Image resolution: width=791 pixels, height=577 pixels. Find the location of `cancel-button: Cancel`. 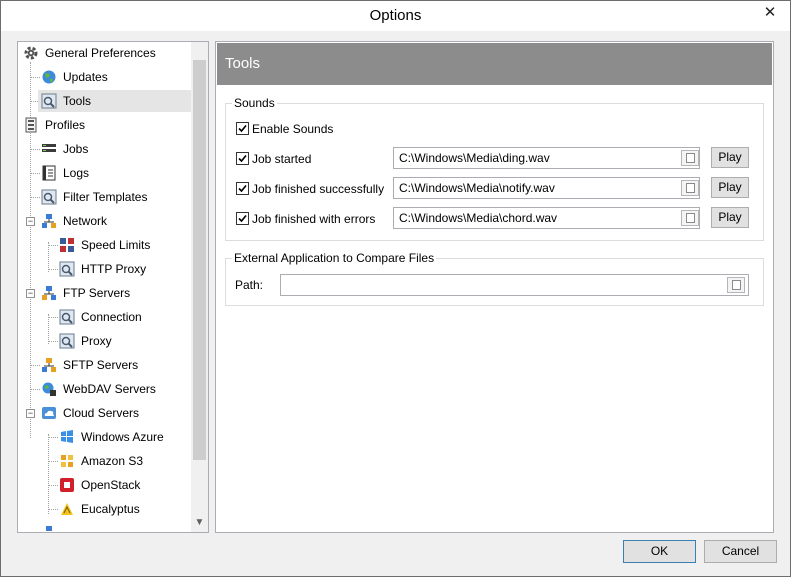

cancel-button: Cancel is located at coordinates (740, 551).